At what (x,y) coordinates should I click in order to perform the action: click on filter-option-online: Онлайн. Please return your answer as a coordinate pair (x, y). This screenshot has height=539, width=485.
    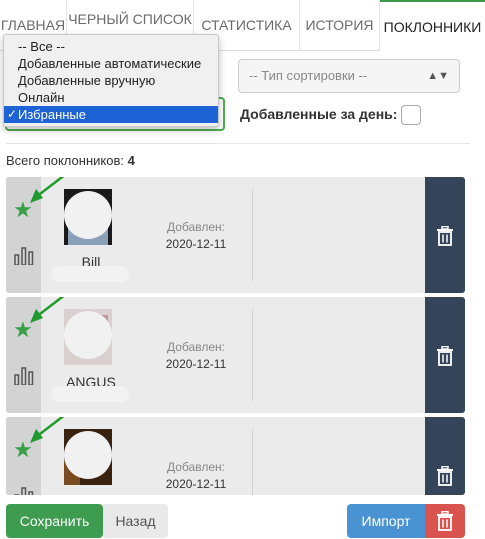
    Looking at the image, I should click on (111, 97).